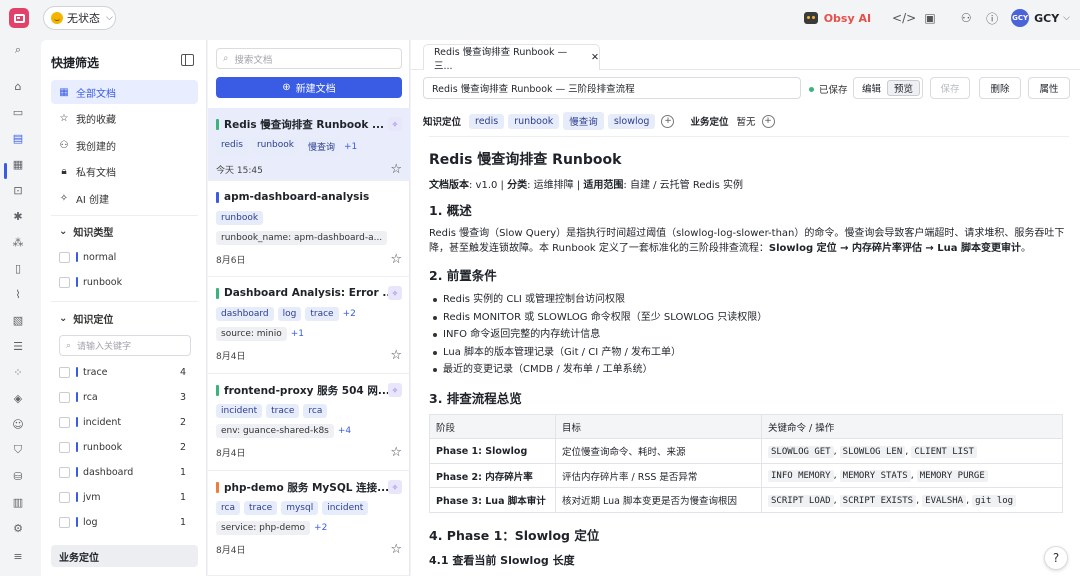 This screenshot has height=576, width=1080. What do you see at coordinates (583, 121) in the screenshot?
I see `knowledge-tag: 慢查询` at bounding box center [583, 121].